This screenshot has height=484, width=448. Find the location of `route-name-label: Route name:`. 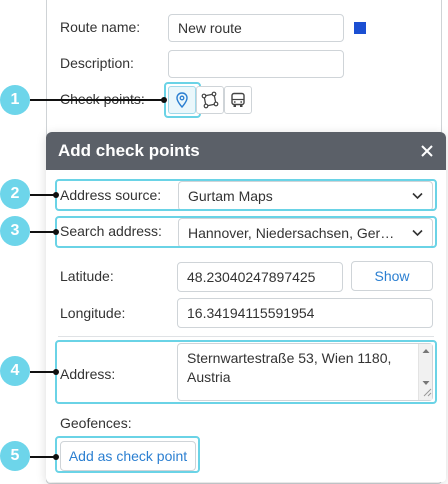

route-name-label: Route name: is located at coordinates (100, 27).